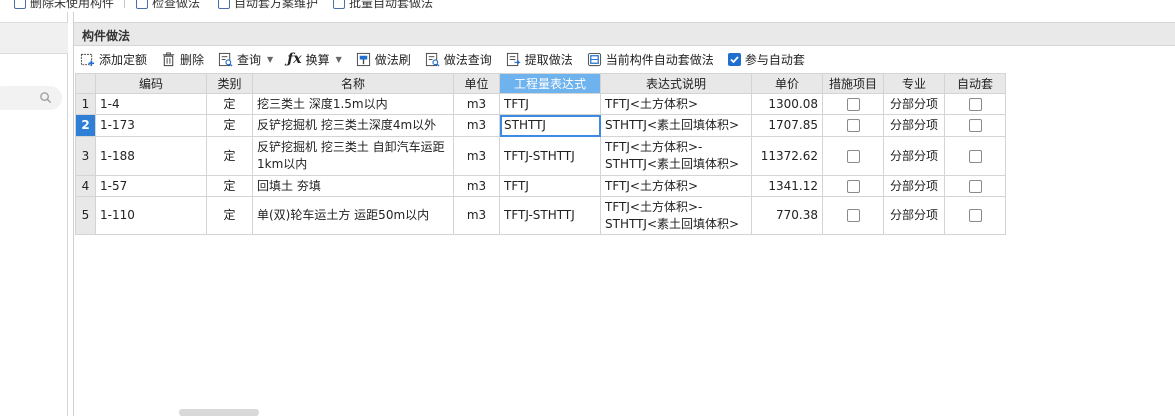 The image size is (1175, 416). What do you see at coordinates (766, 59) in the screenshot?
I see `join-auto-checkbox: 参与自动套` at bounding box center [766, 59].